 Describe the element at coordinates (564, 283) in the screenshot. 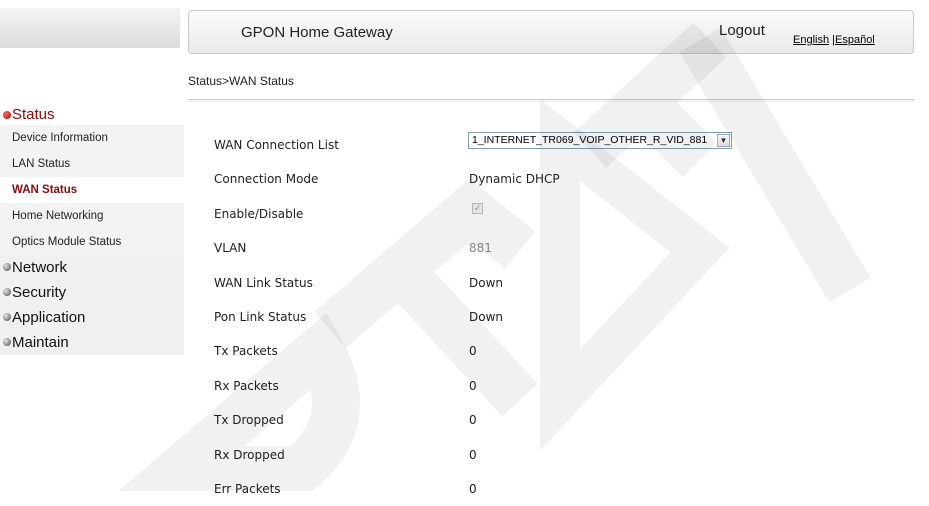

I see `row-wan-link-status: WAN Link Status Down` at that location.